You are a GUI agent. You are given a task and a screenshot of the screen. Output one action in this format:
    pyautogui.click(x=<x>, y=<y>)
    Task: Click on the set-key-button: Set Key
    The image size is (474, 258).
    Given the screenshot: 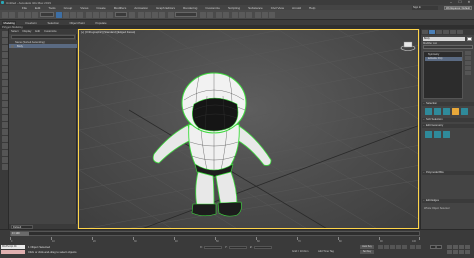 What is the action you would take?
    pyautogui.click(x=367, y=252)
    